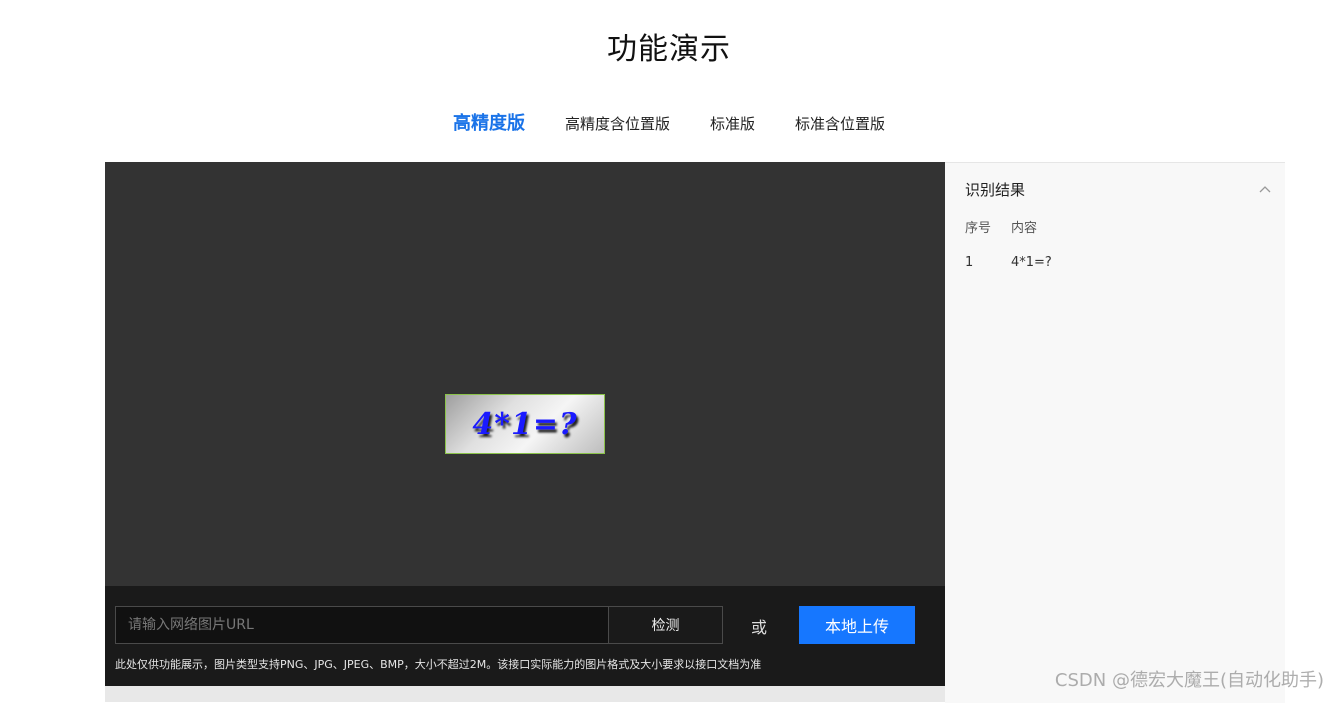  I want to click on tab-standard-location: 标准含位置版, so click(840, 124).